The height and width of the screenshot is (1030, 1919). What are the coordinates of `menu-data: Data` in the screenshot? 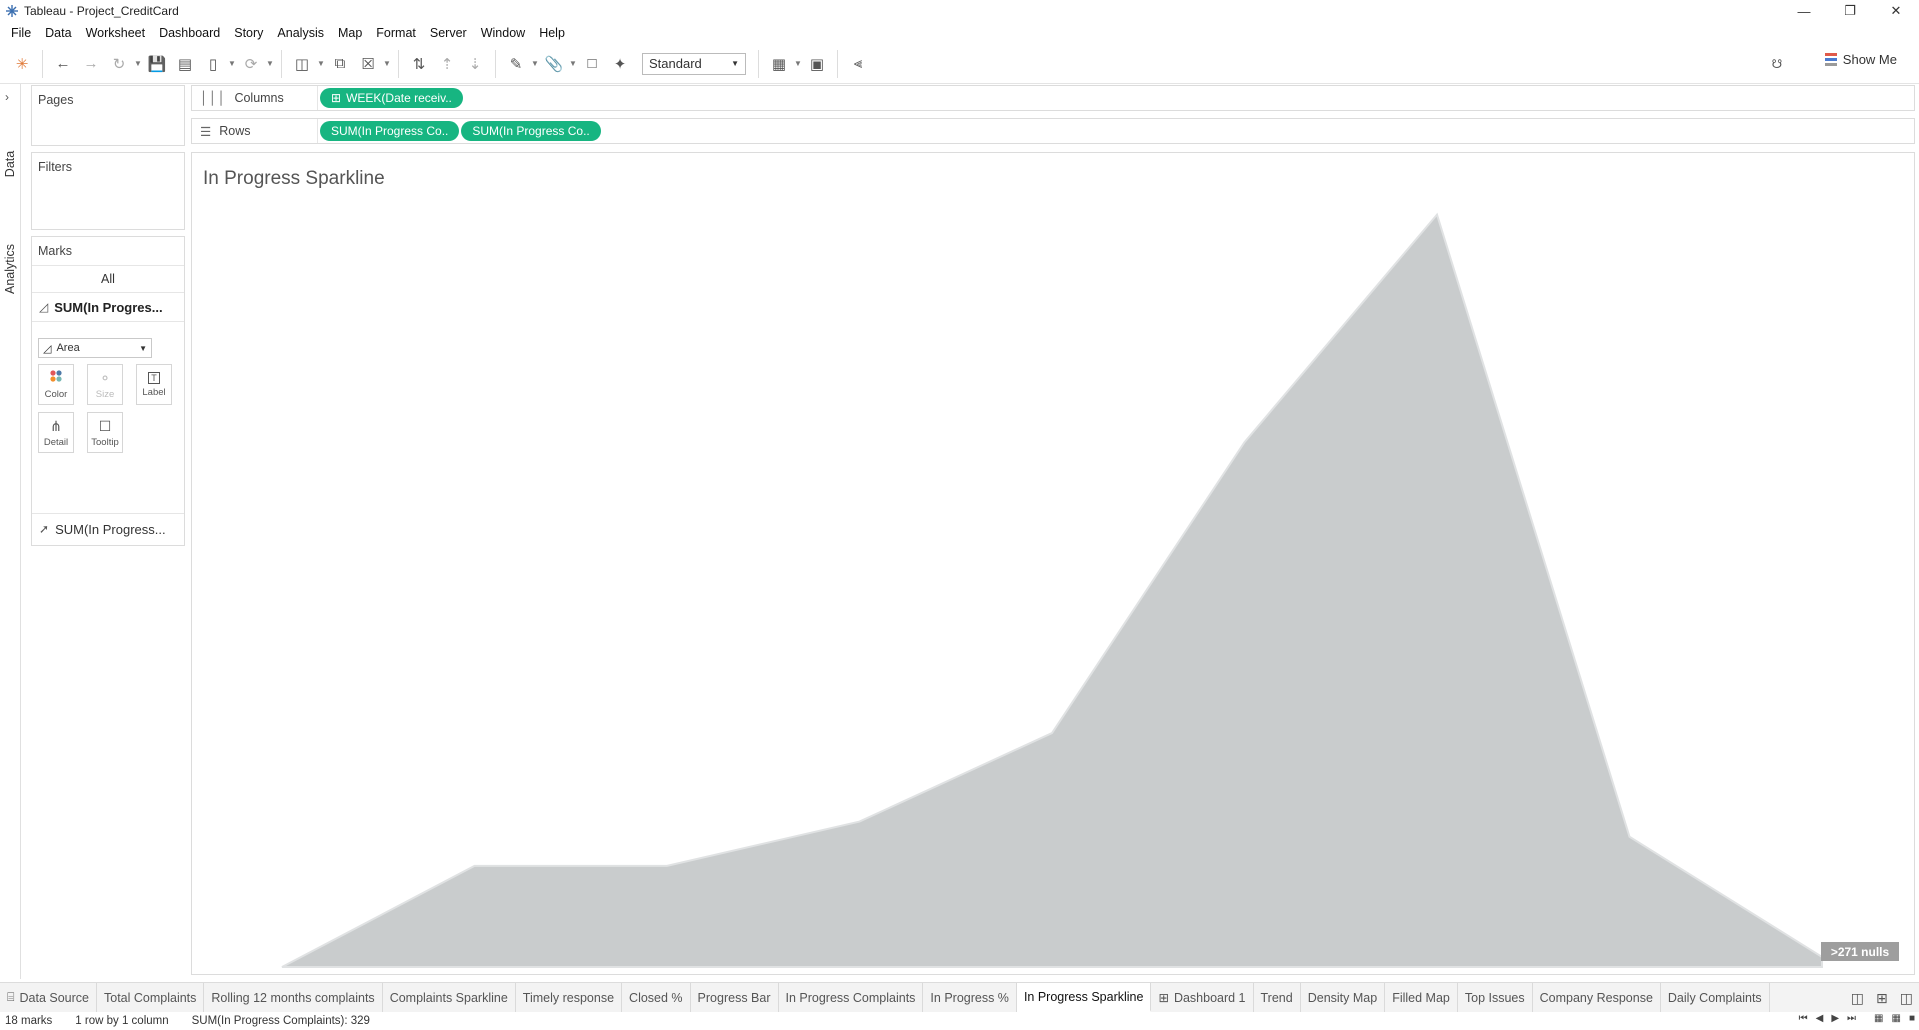 It's located at (58, 33).